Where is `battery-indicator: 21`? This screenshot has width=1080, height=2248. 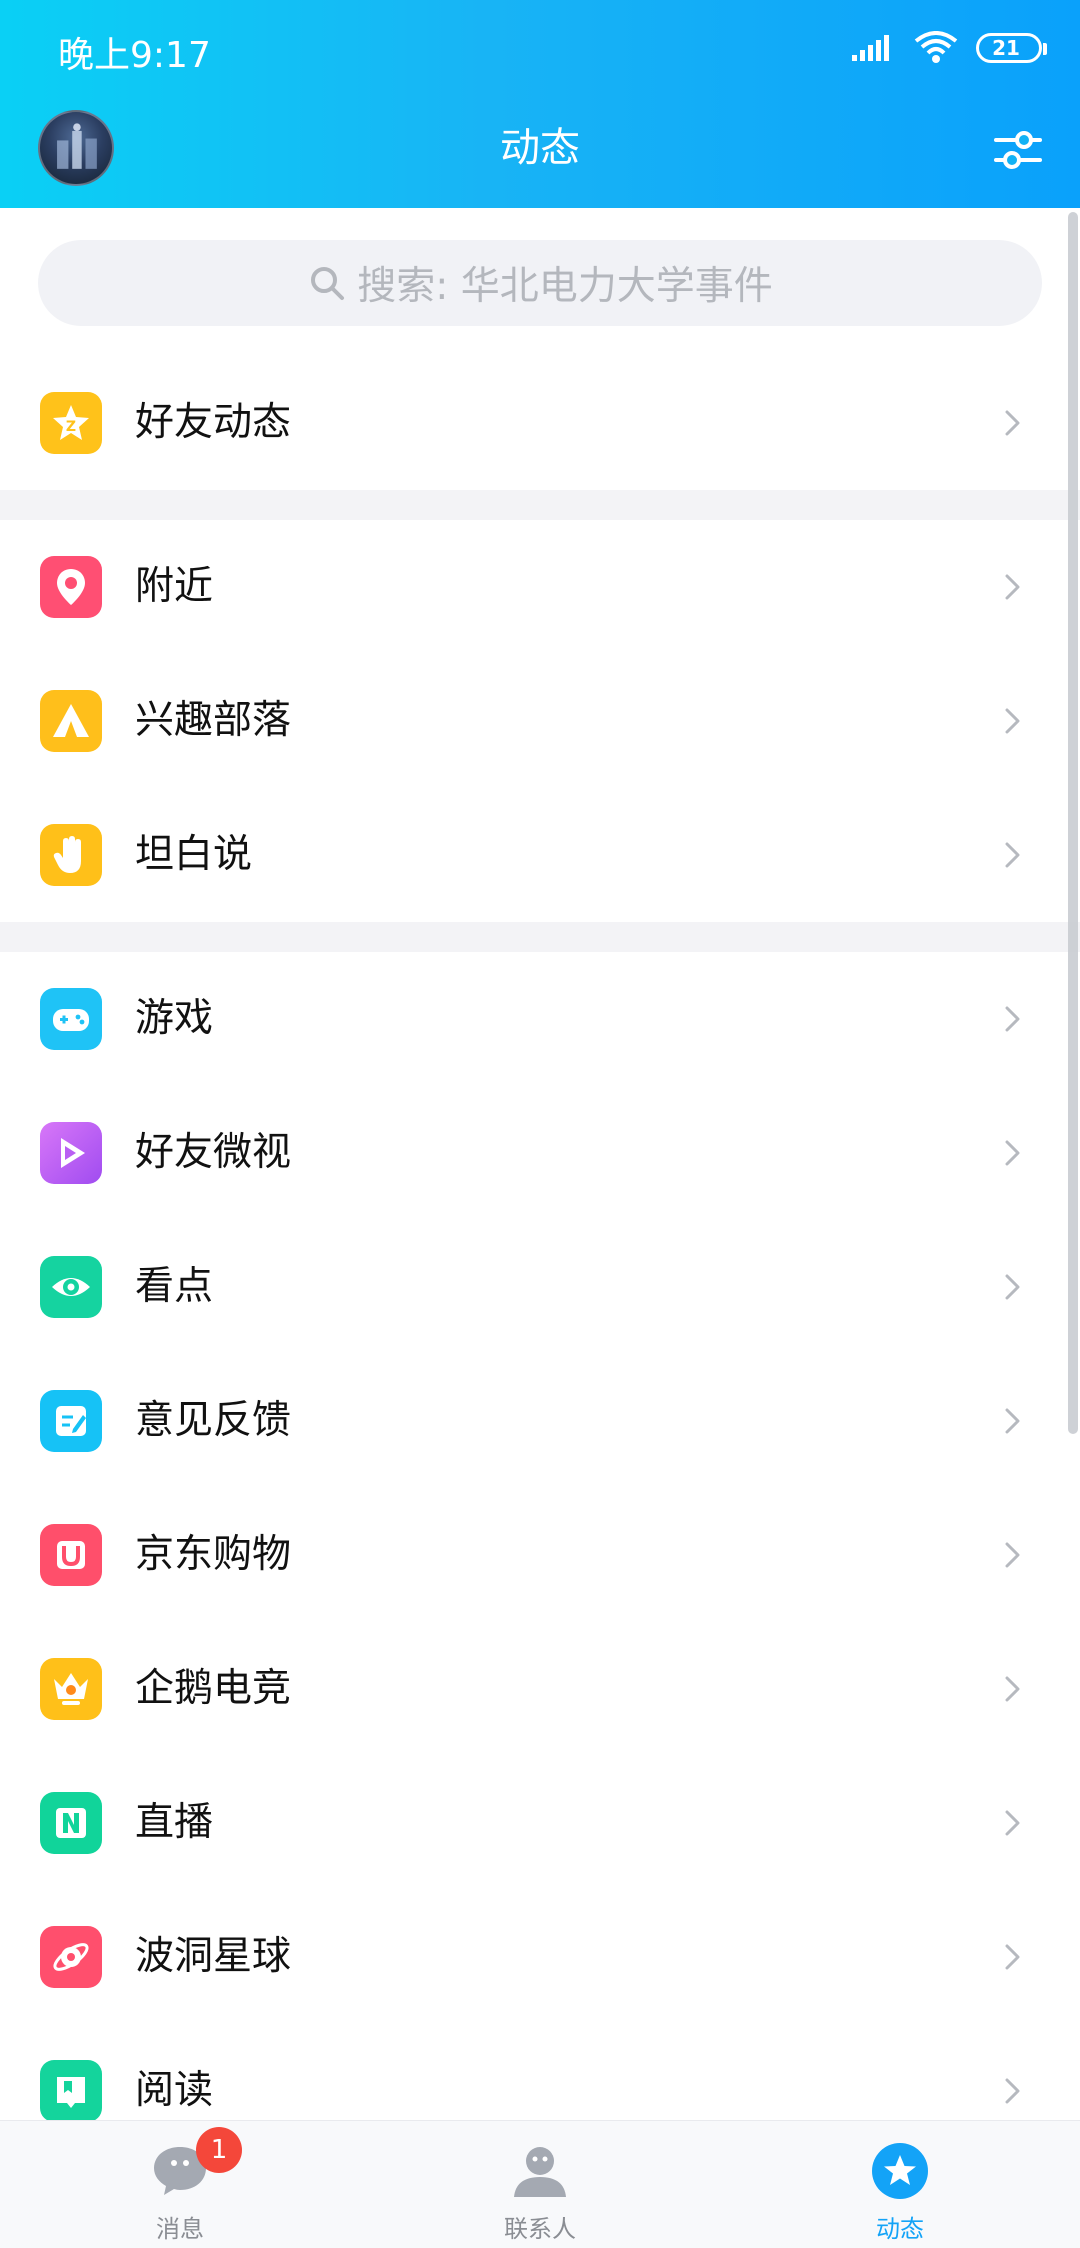 battery-indicator: 21 is located at coordinates (1011, 48).